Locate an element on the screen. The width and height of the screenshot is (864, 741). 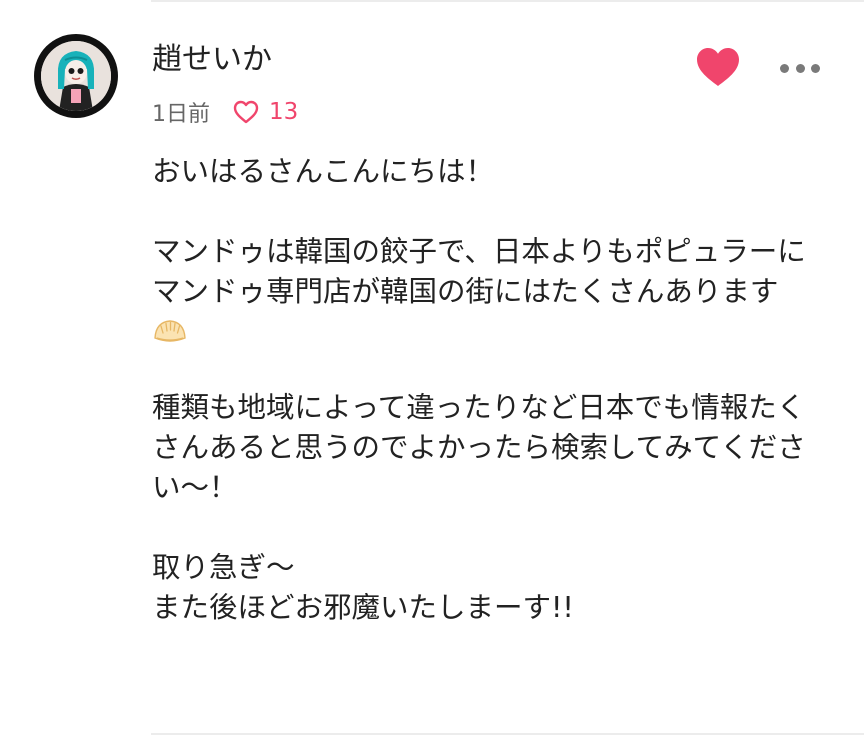
heart-filled-icon is located at coordinates (718, 67).